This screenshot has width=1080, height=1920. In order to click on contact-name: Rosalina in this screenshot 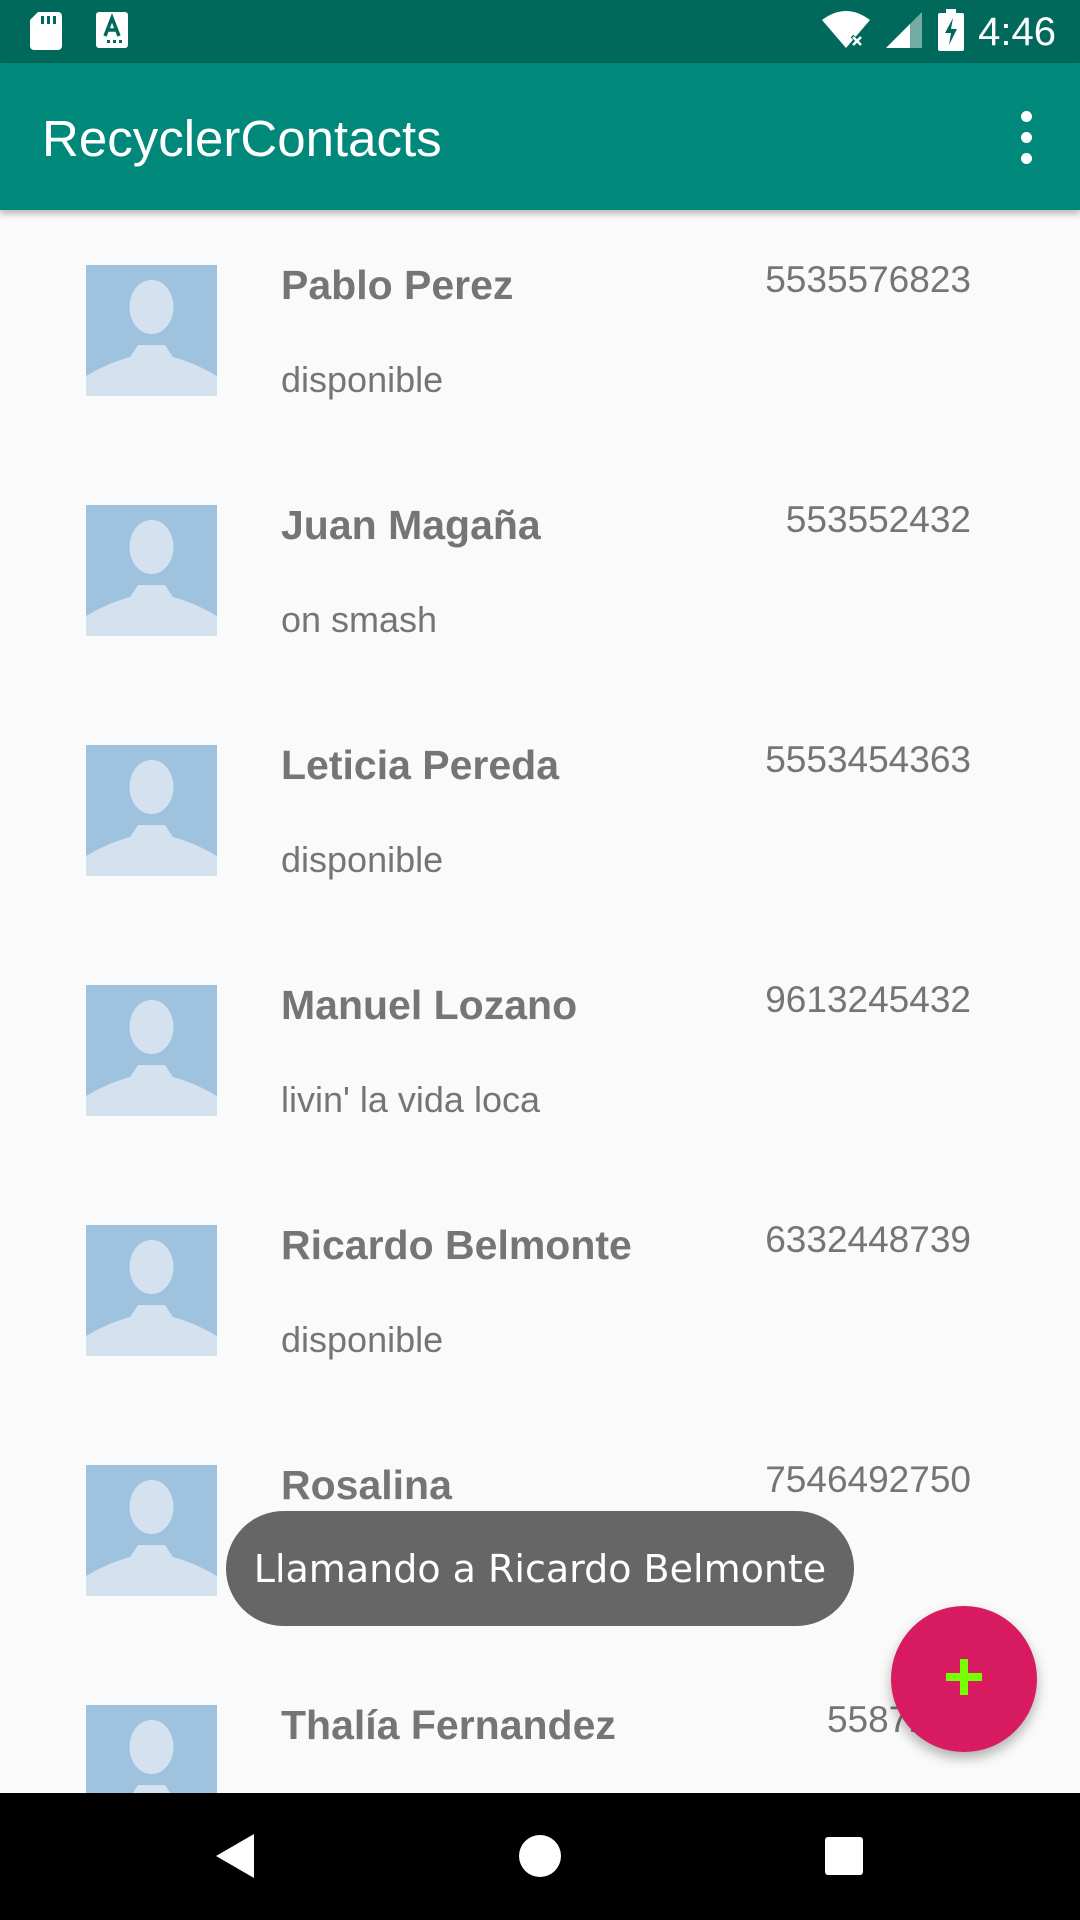, I will do `click(366, 1485)`.